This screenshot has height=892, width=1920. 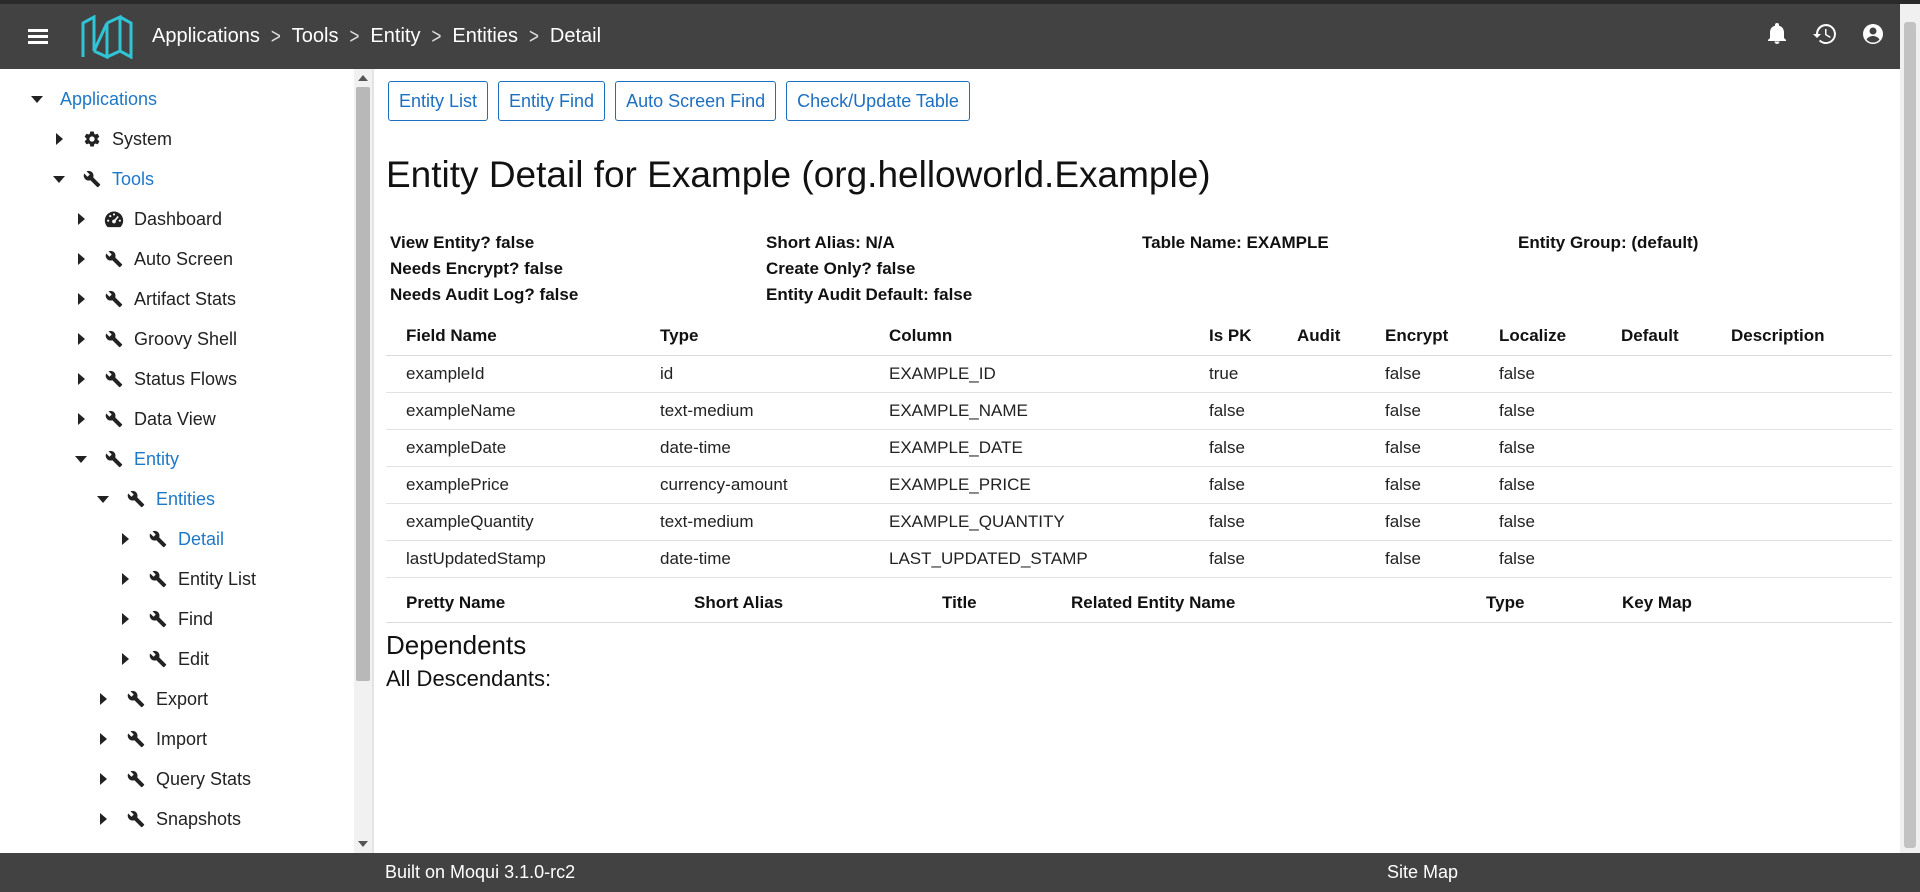 I want to click on sidebar-item-entity: Entity, so click(x=125, y=459).